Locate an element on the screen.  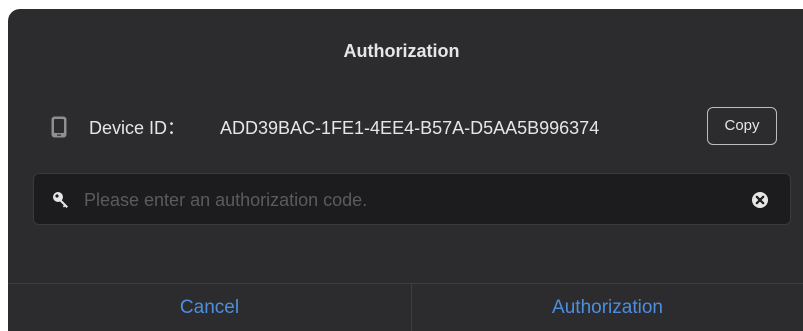
cancel-button: Cancel is located at coordinates (209, 307).